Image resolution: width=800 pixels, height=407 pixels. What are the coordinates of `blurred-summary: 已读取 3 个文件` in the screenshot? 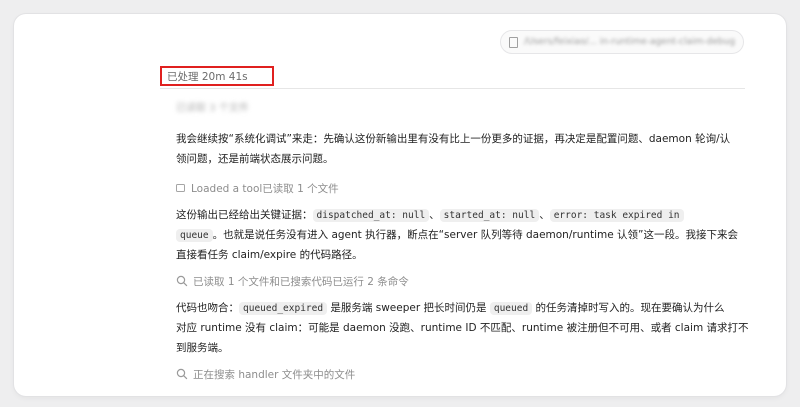 It's located at (212, 108).